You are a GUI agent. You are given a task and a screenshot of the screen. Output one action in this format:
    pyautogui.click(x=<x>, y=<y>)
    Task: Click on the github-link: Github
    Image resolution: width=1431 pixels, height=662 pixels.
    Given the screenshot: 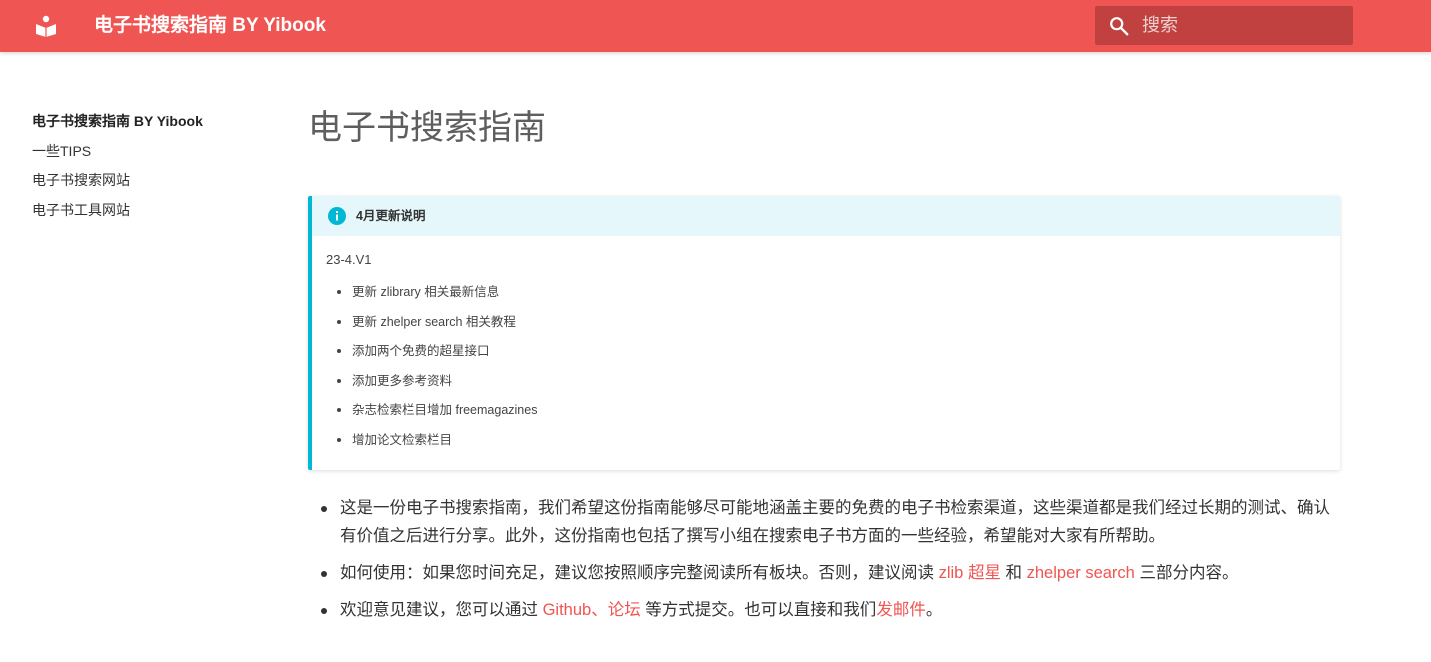 What is the action you would take?
    pyautogui.click(x=567, y=610)
    